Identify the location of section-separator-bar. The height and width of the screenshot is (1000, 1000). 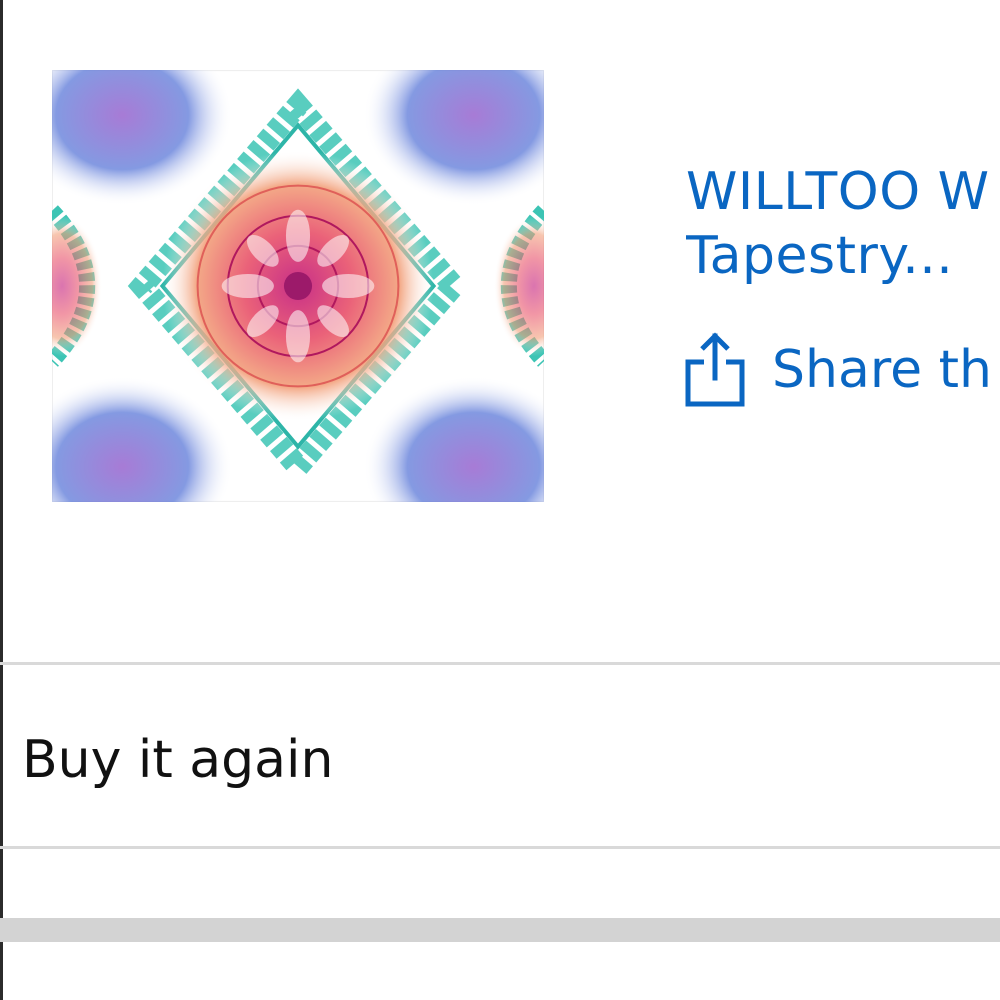
(500, 930).